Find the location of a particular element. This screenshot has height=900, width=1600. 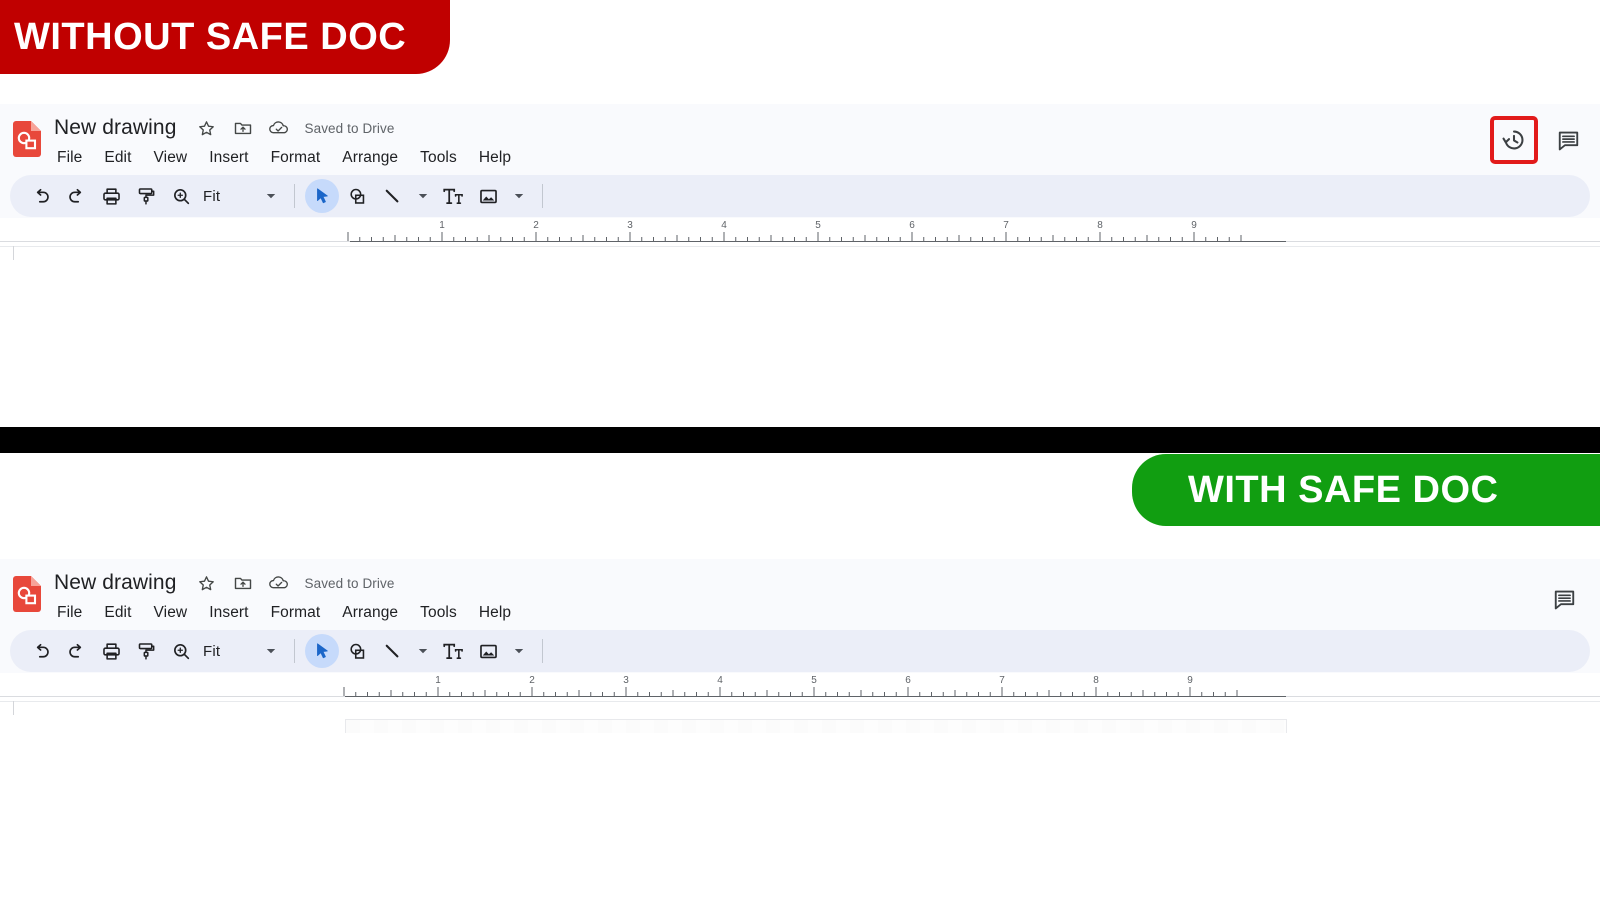

toolbar-area-bottom: Fit is located at coordinates (800, 651).